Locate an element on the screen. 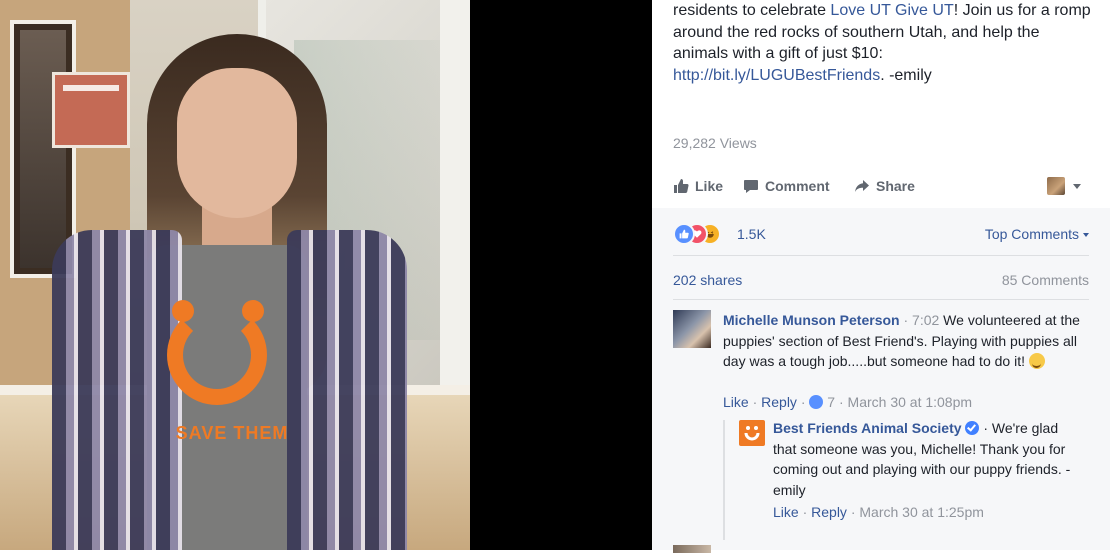 This screenshot has height=553, width=1110. reactions-summary: 1.5K Top Comments is located at coordinates (881, 234).